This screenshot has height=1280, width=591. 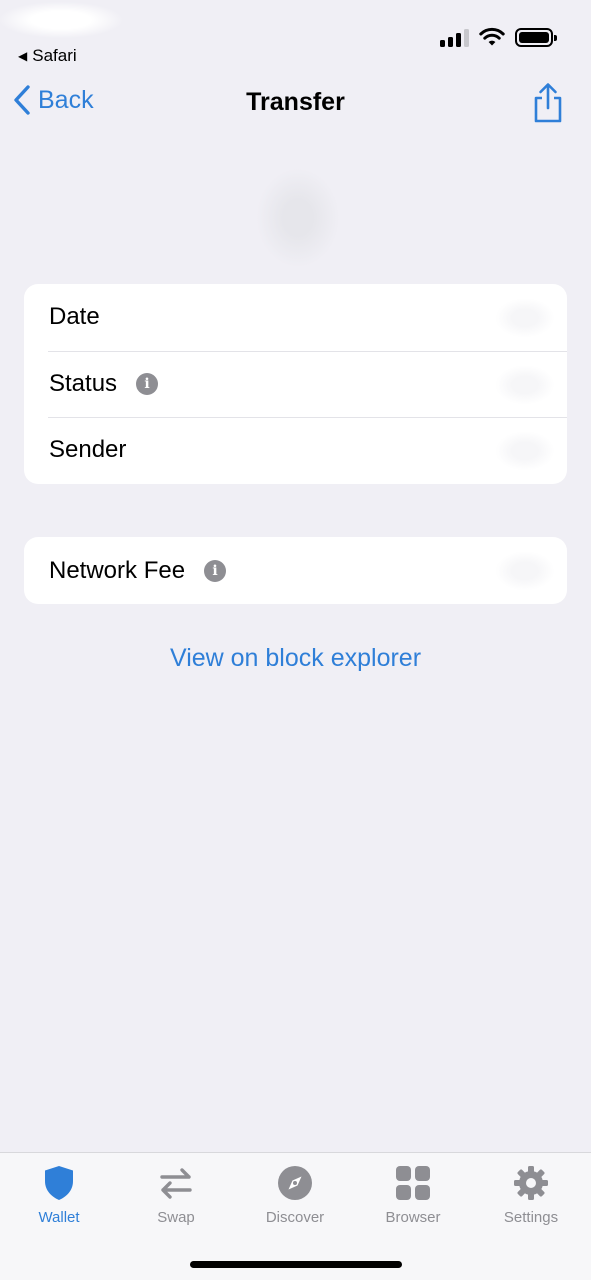 I want to click on detail-row-date: Date, so click(x=295, y=317).